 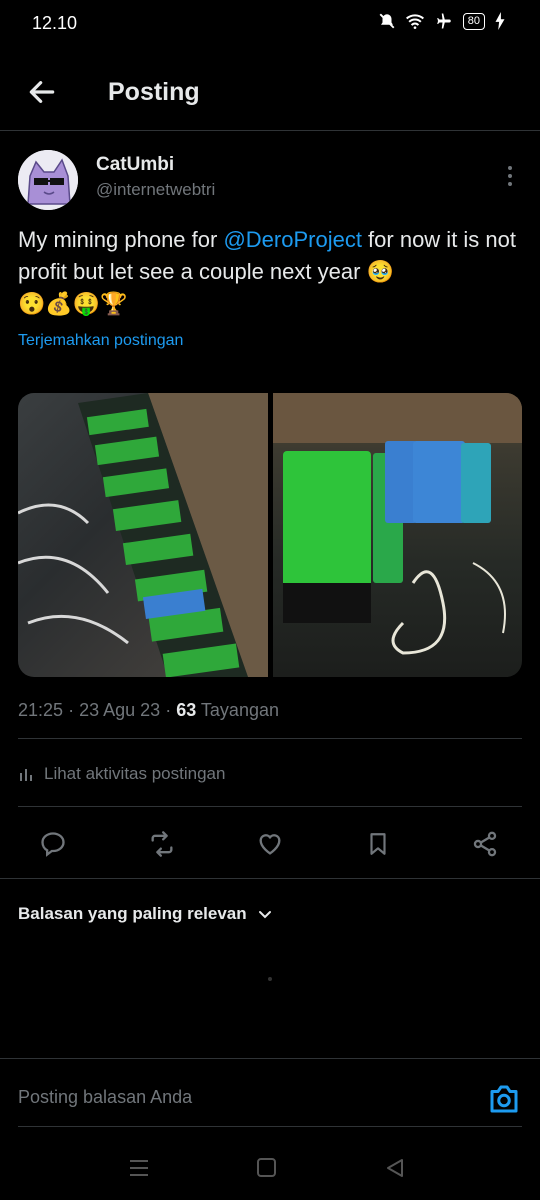 I want to click on system-nav-bar, so click(x=270, y=1170).